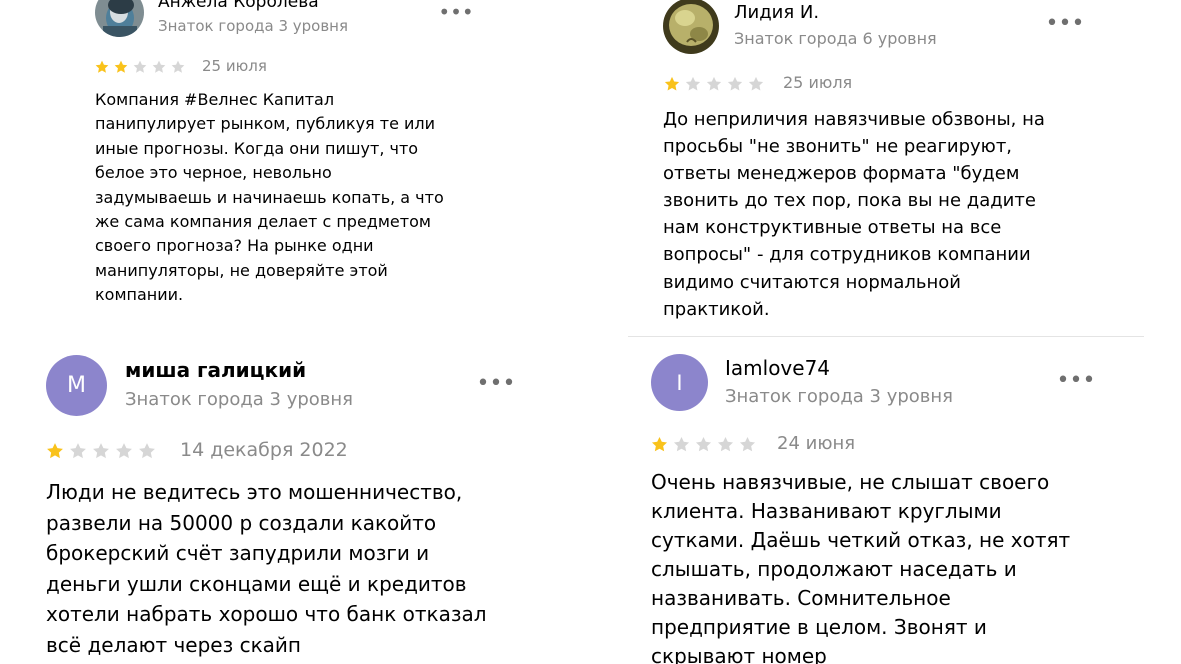 The width and height of the screenshot is (1181, 664). I want to click on review-date: 14 декабря 2022, so click(264, 450).